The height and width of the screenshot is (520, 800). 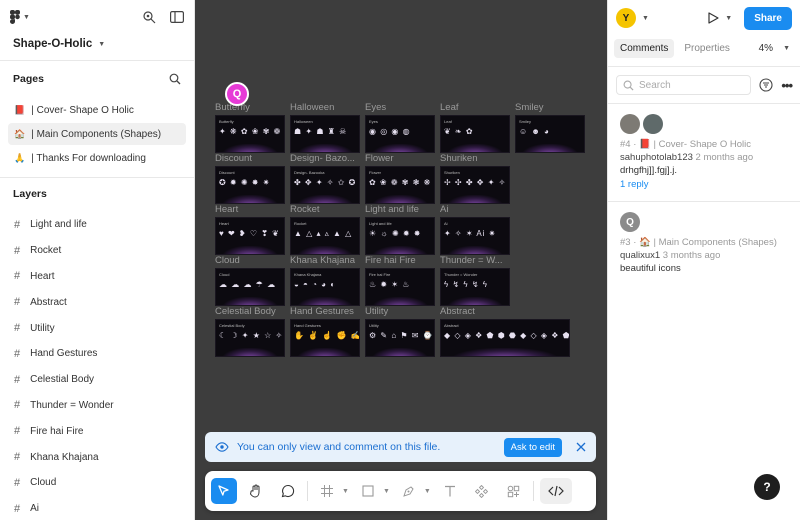 What do you see at coordinates (97, 457) in the screenshot?
I see `layer-item: # Khana Khajana` at bounding box center [97, 457].